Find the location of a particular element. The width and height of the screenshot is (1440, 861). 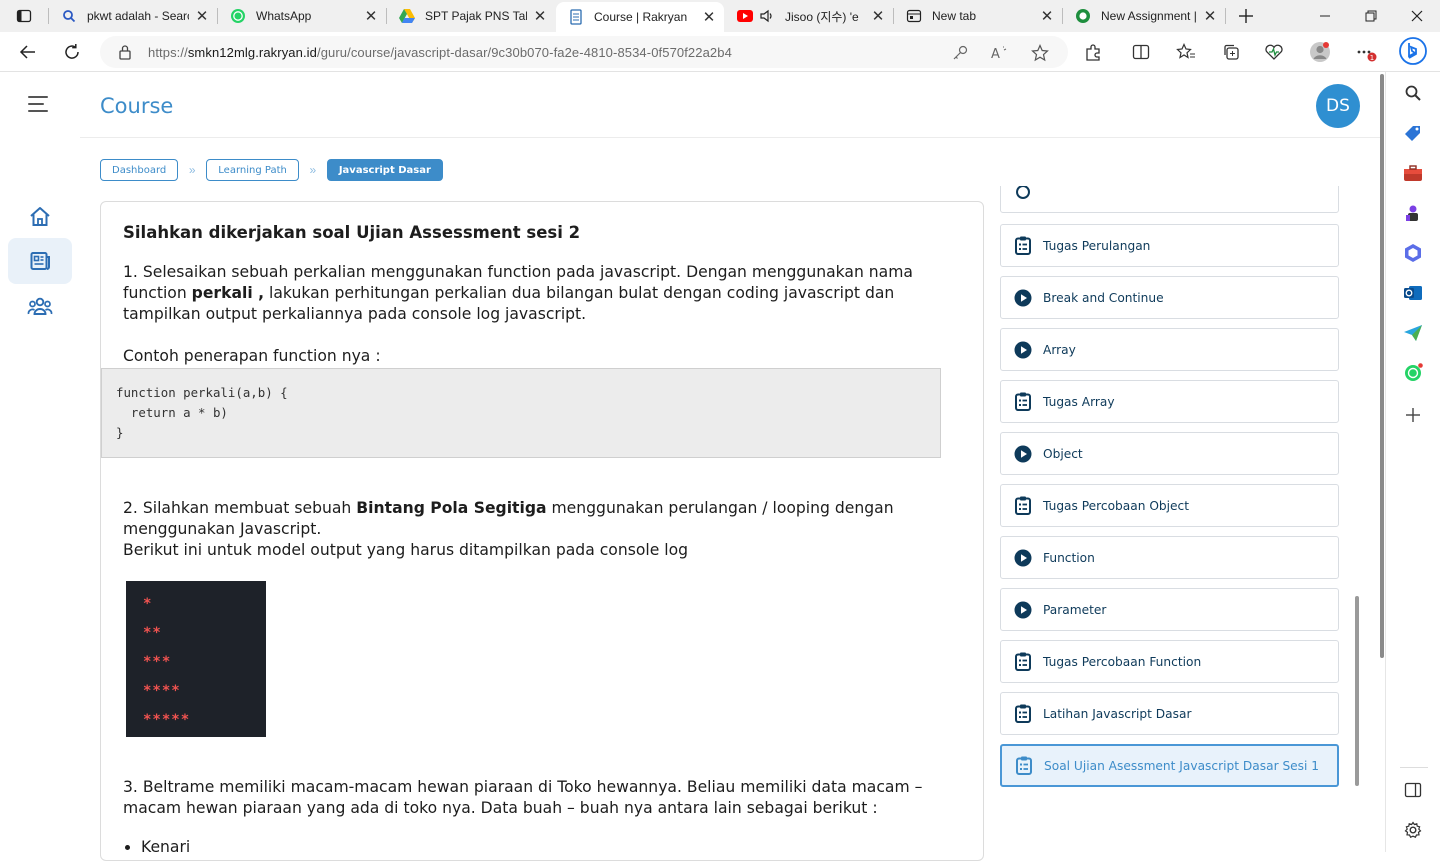

minimize-button is located at coordinates (1325, 16).